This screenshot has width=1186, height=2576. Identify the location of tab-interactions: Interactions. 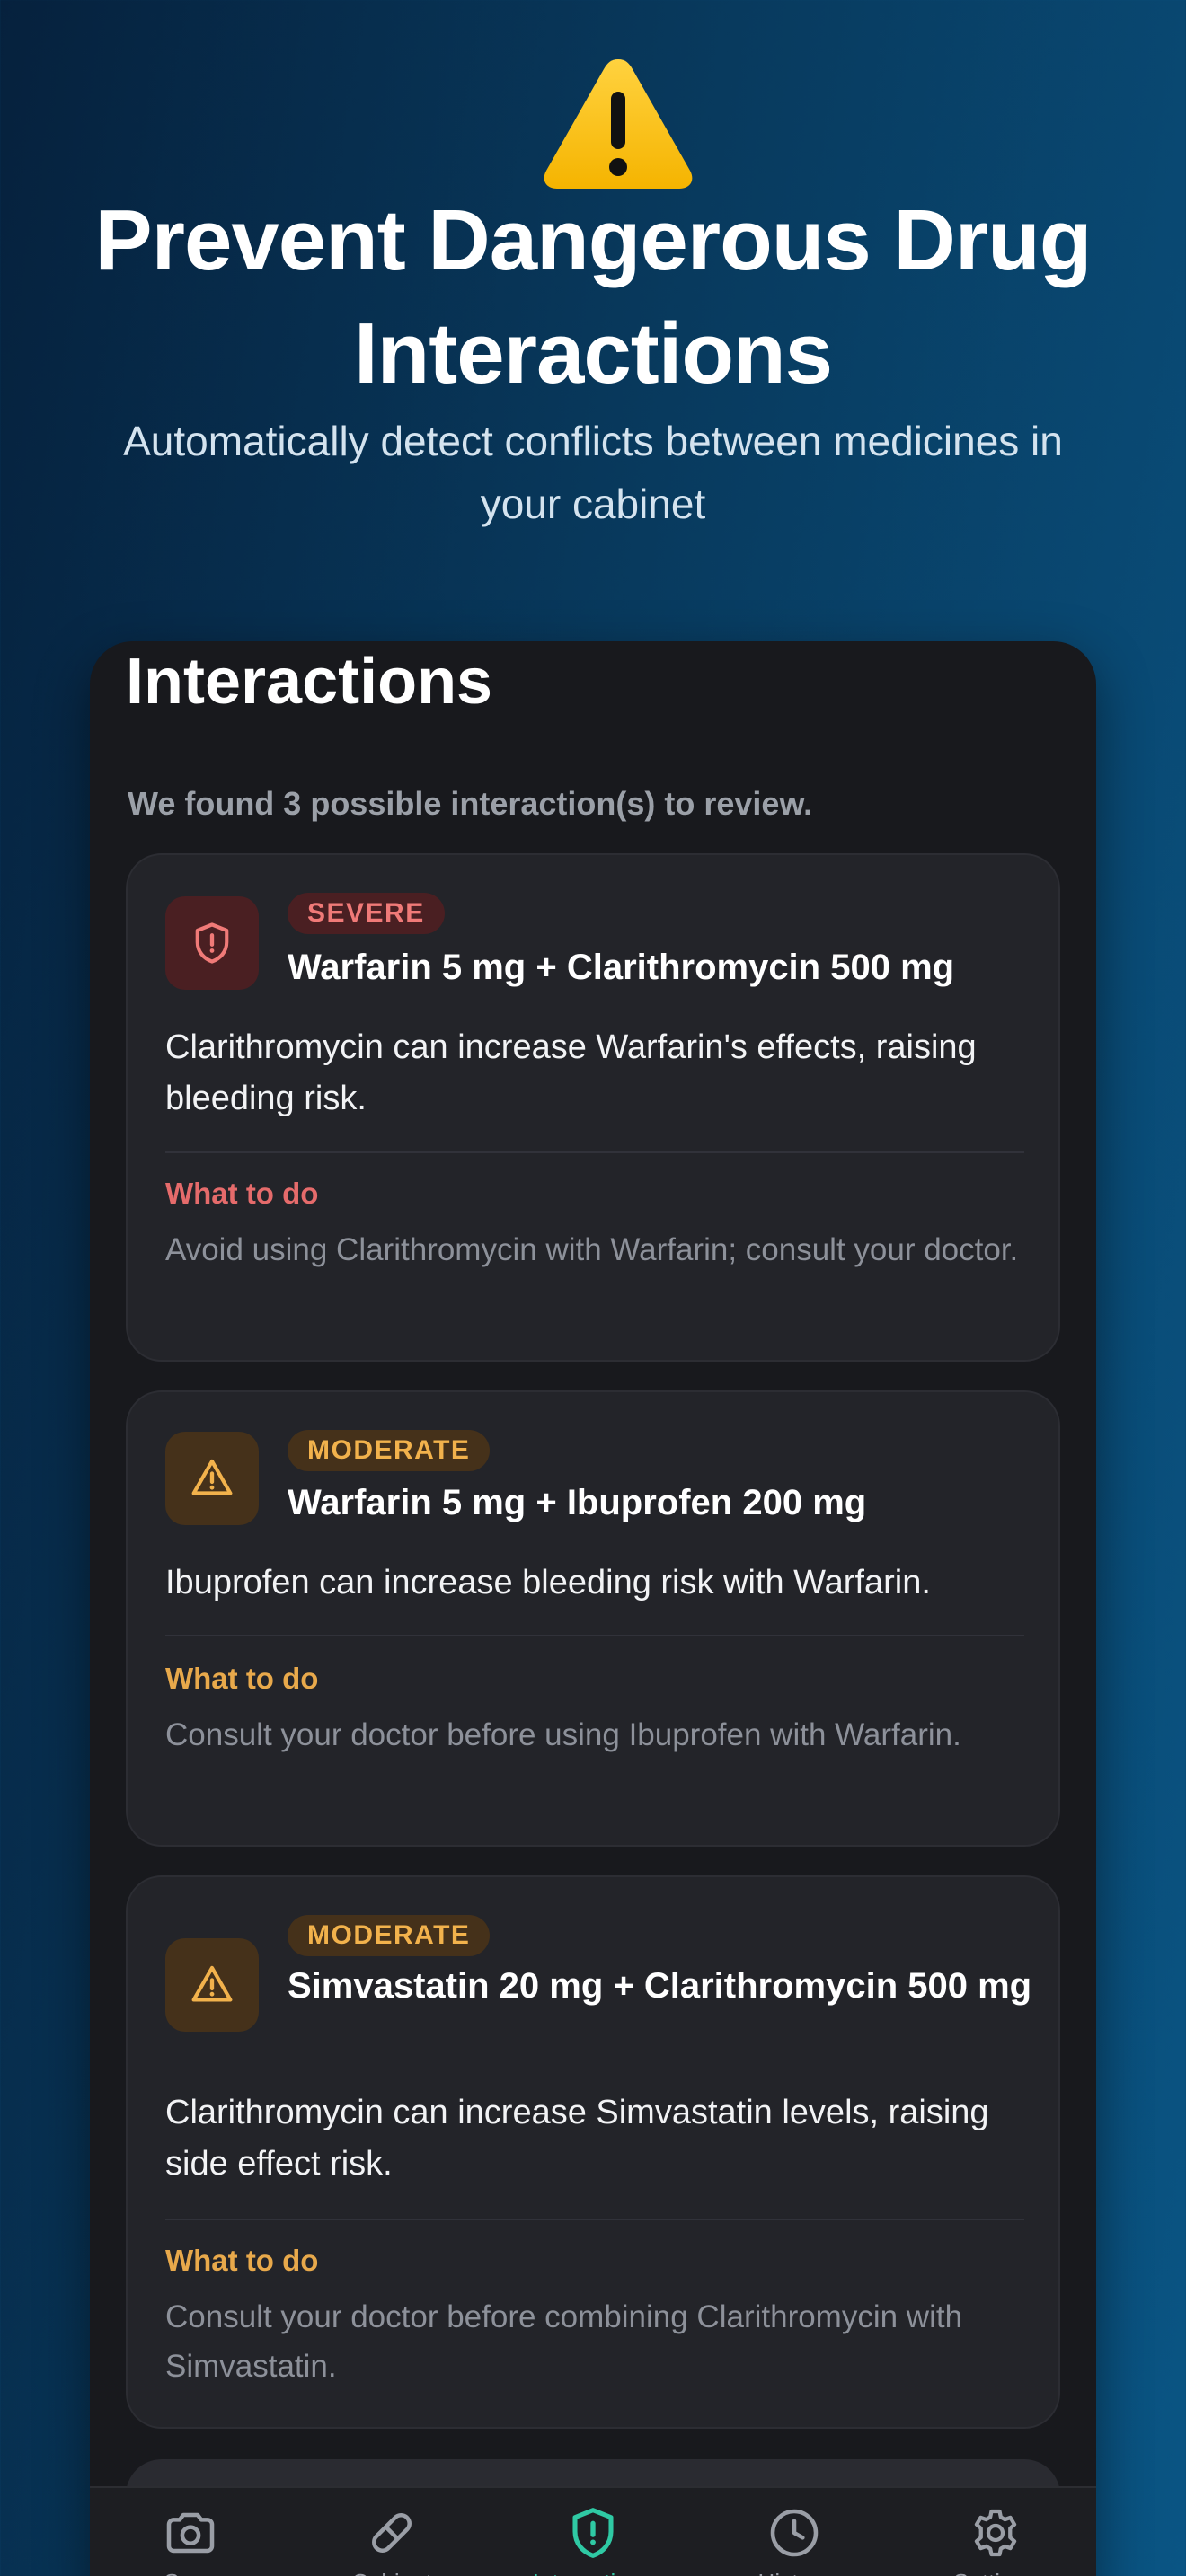
(593, 2532).